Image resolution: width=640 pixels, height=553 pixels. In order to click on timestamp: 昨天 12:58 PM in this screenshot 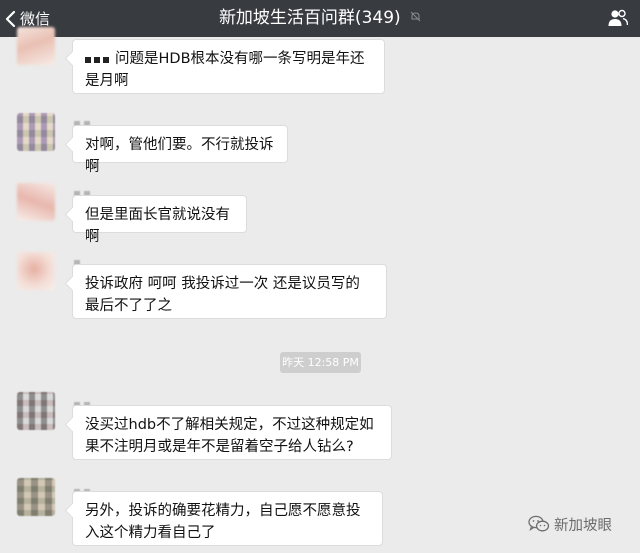, I will do `click(320, 362)`.